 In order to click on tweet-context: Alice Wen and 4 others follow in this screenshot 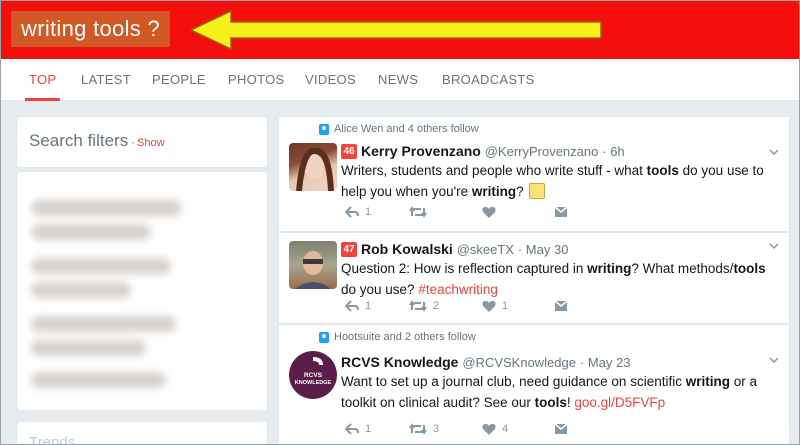, I will do `click(406, 129)`.